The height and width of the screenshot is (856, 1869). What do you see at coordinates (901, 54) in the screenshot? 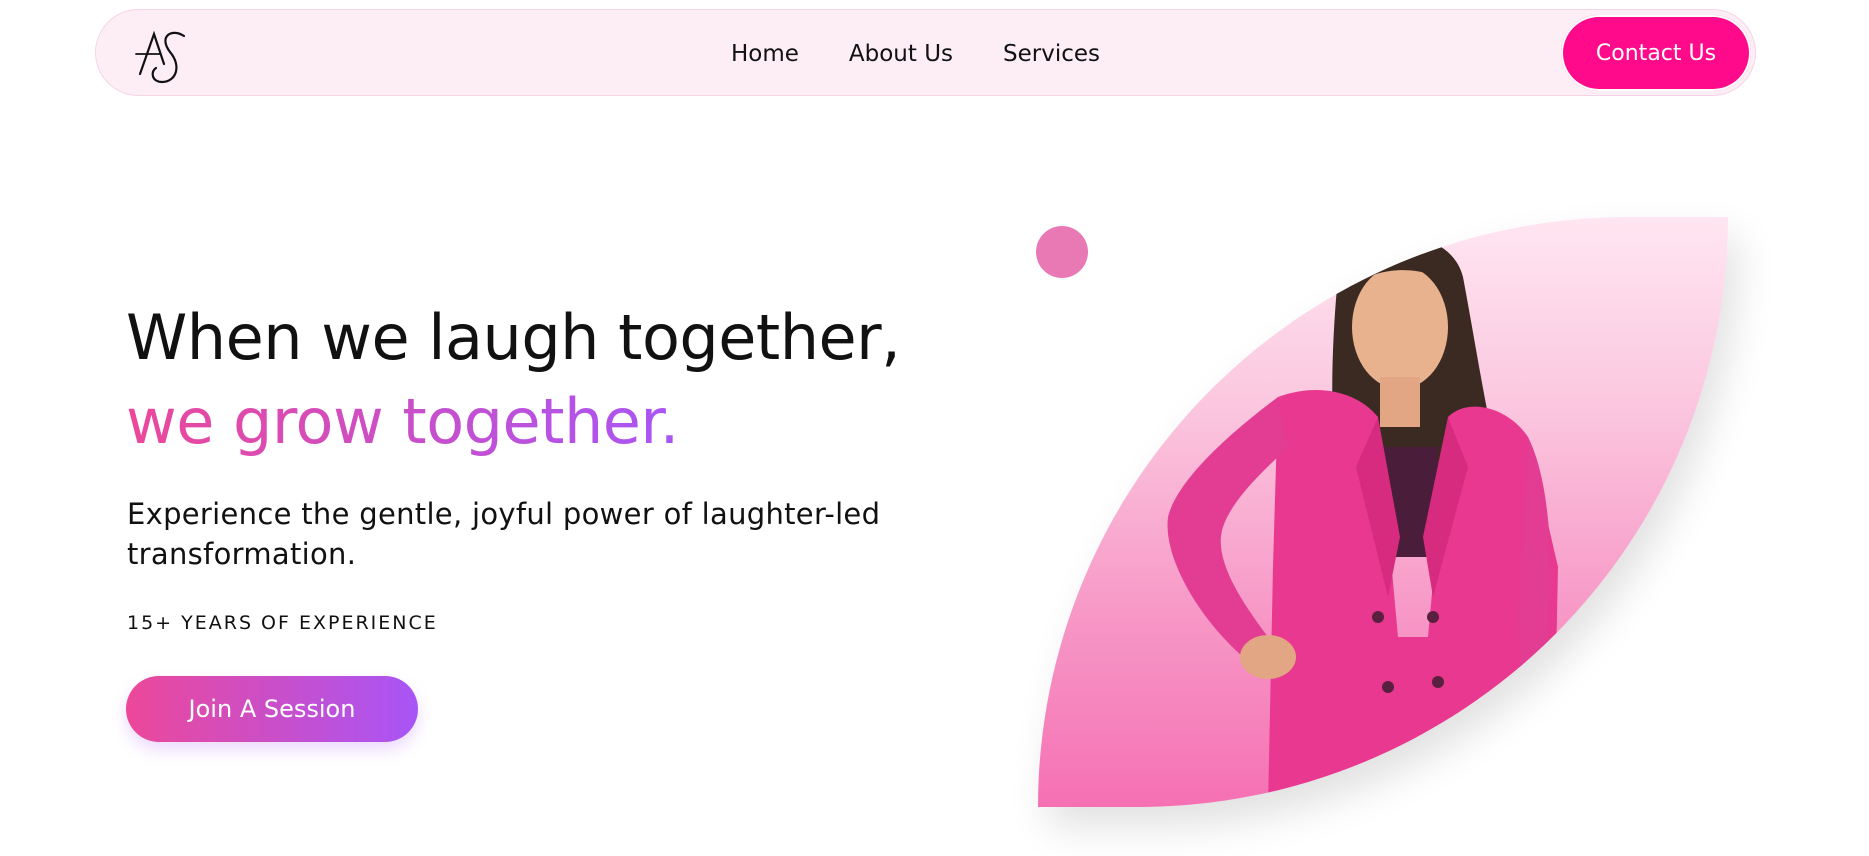
I see `nav-about-link: About Us` at bounding box center [901, 54].